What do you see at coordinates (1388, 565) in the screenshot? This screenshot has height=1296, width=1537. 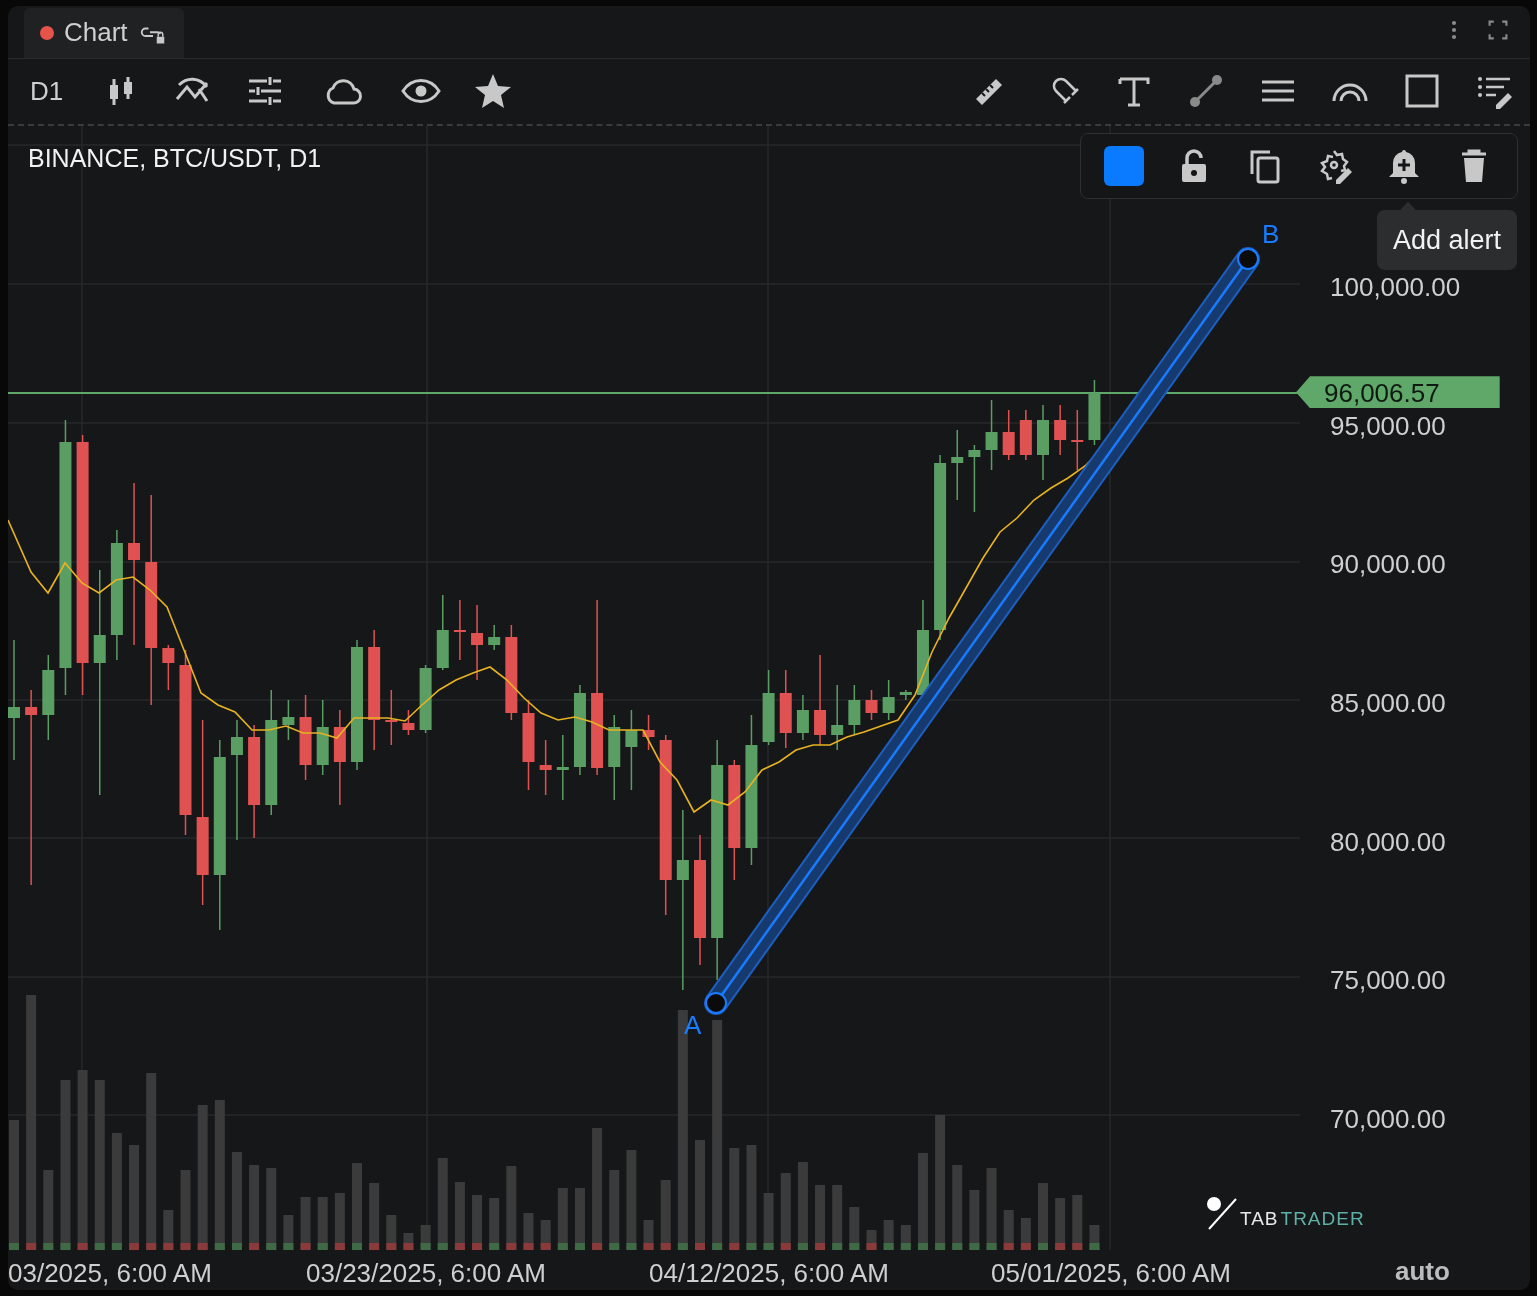 I see `price-axis-label: 90,000.00` at bounding box center [1388, 565].